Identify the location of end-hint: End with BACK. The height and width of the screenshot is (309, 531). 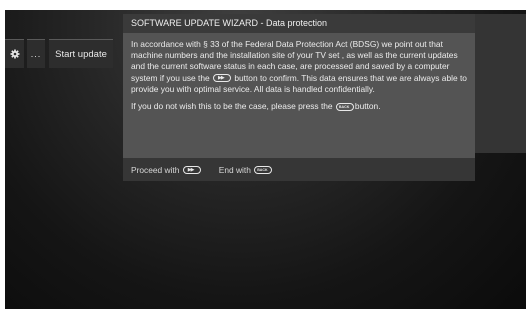
(246, 170).